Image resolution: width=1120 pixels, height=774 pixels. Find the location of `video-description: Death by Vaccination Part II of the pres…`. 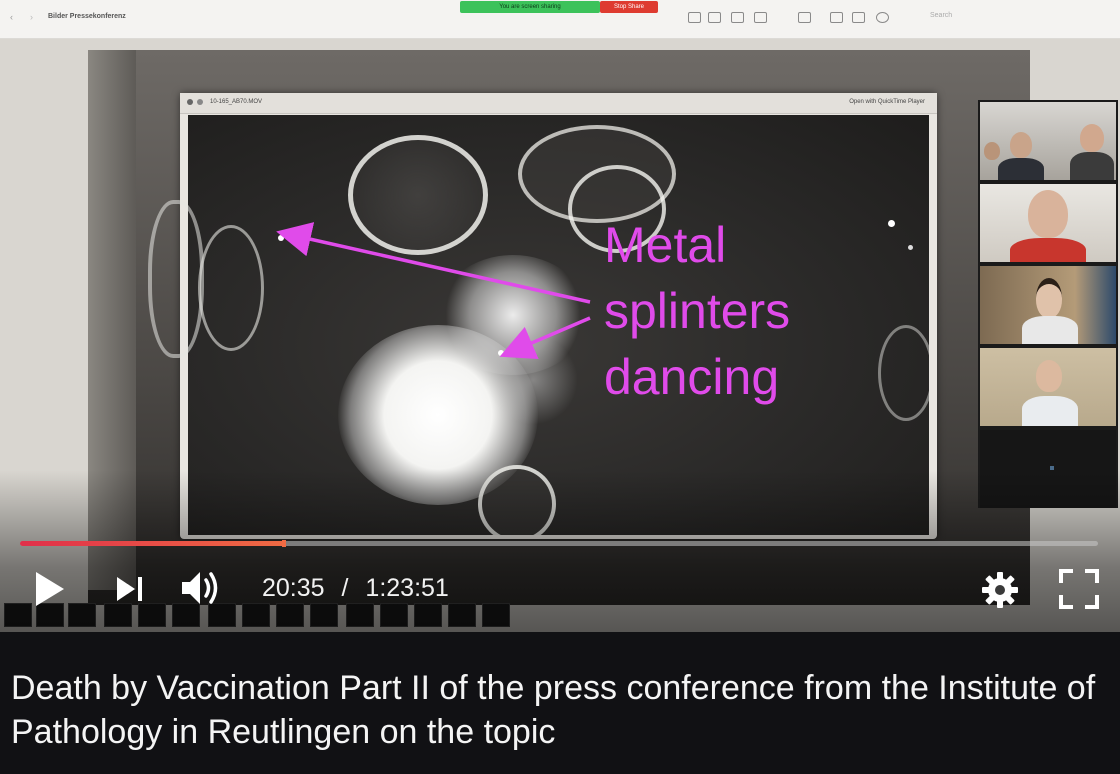

video-description: Death by Vaccination Part II of the pres… is located at coordinates (553, 710).